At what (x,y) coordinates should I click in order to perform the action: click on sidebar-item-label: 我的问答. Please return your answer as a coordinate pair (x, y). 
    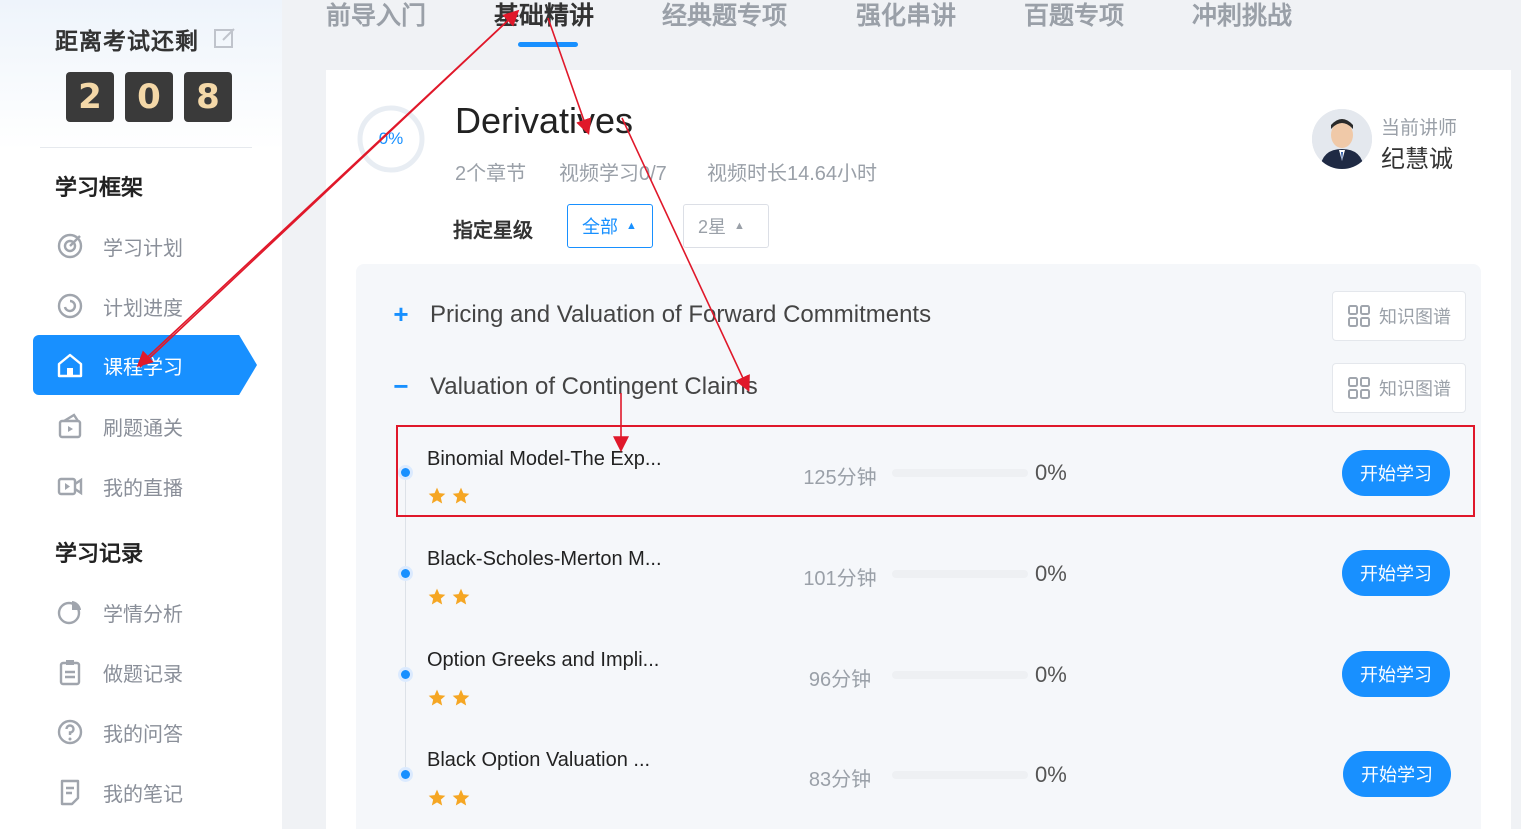
    Looking at the image, I should click on (143, 734).